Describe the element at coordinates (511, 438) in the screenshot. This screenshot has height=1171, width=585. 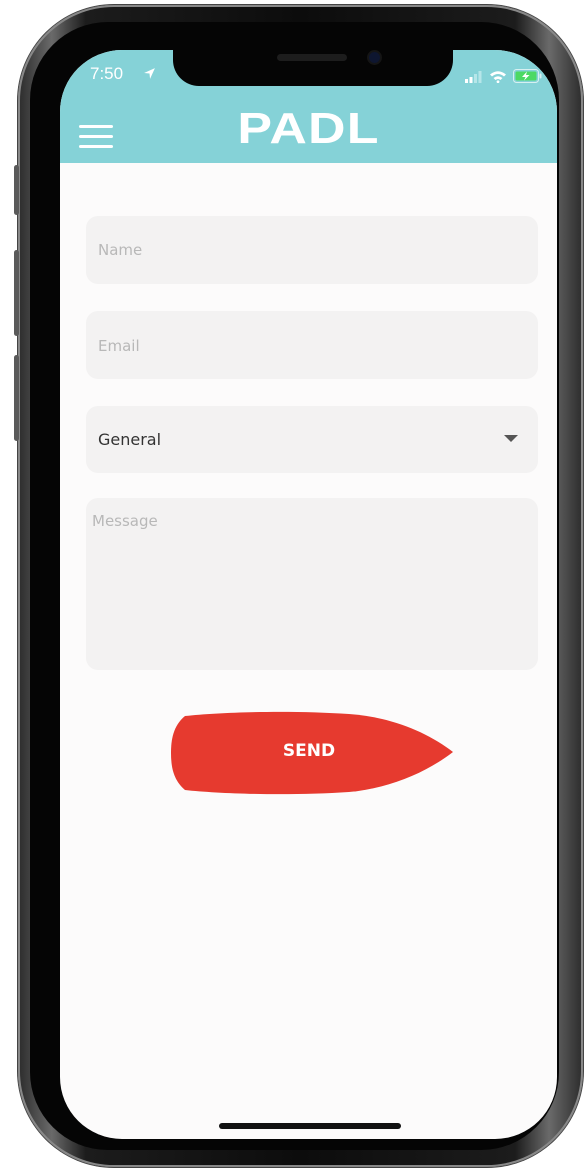
I see `caret-down-icon` at that location.